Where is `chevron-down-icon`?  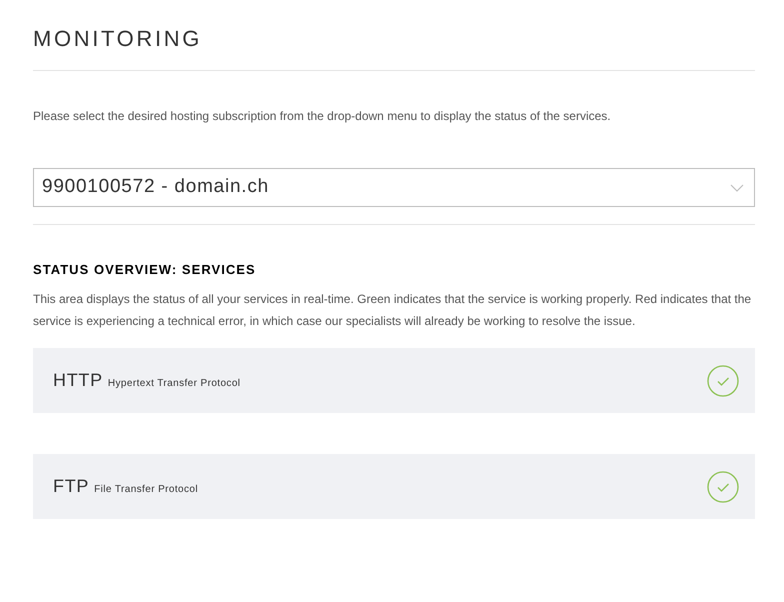 chevron-down-icon is located at coordinates (737, 188).